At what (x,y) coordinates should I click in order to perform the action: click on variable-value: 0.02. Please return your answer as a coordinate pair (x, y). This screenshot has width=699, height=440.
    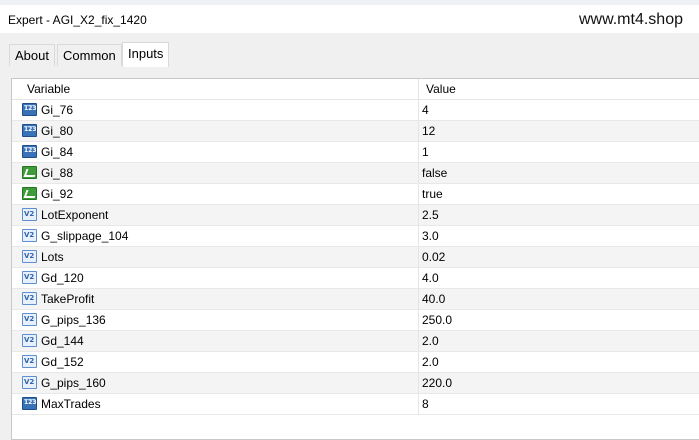
    Looking at the image, I should click on (433, 257).